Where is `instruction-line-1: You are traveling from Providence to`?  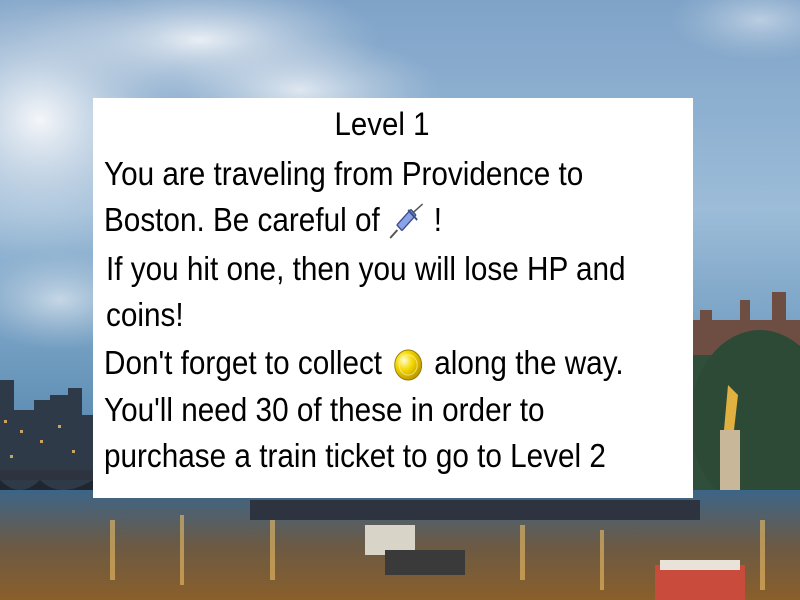 instruction-line-1: You are traveling from Providence to is located at coordinates (344, 173).